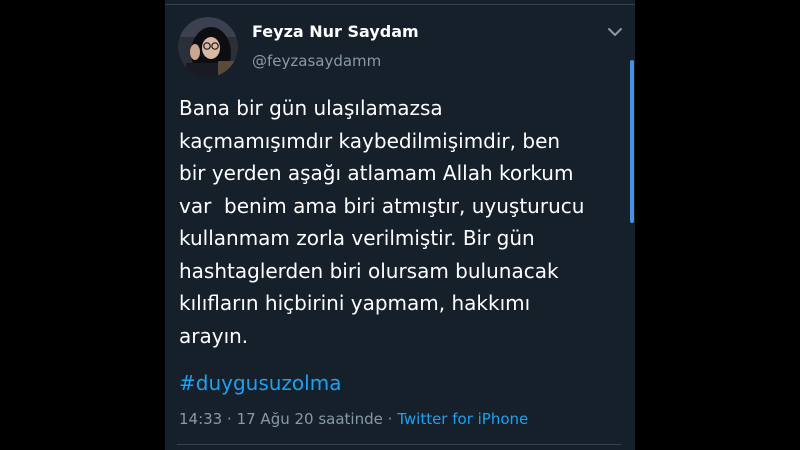 This screenshot has width=800, height=450. Describe the element at coordinates (382, 205) in the screenshot. I see `tweet-text-line: var benim ama biri atmıştır, uyuşturucu` at that location.